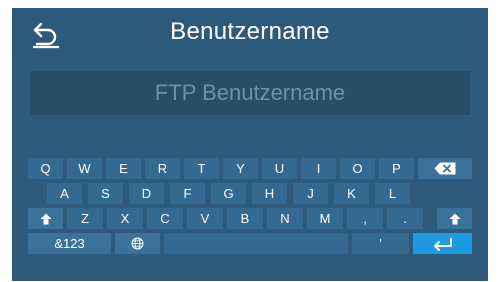 The image size is (501, 282). I want to click on key-l: L, so click(392, 193).